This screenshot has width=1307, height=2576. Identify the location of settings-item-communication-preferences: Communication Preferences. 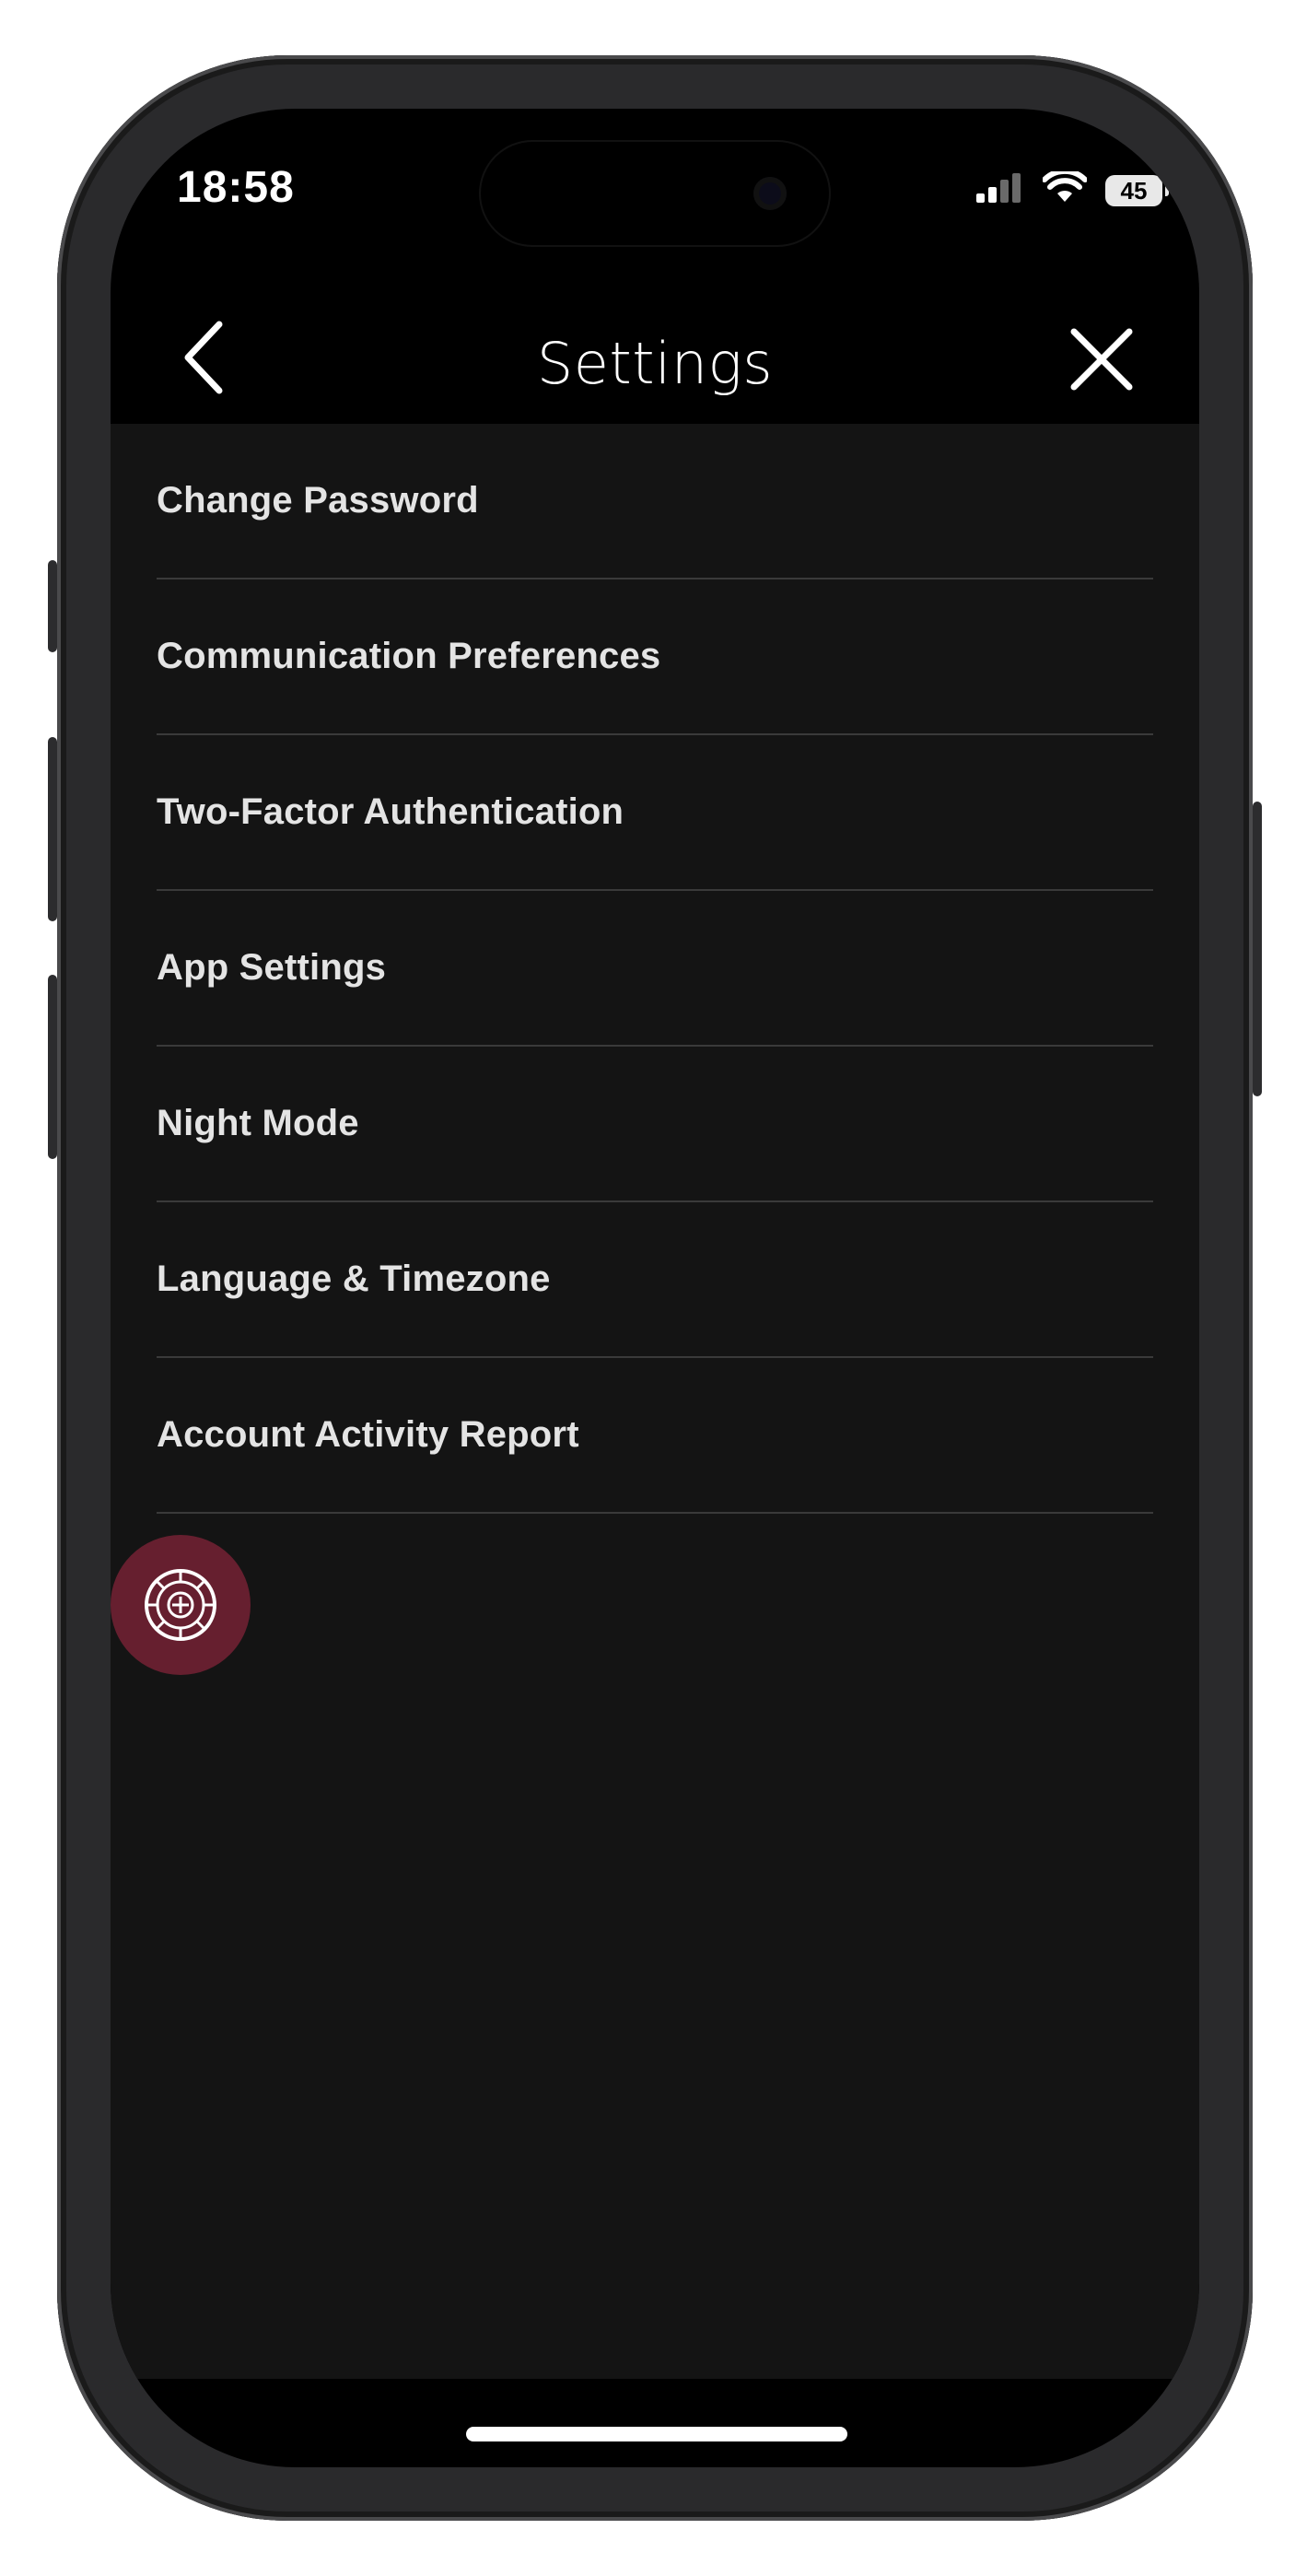
(655, 657).